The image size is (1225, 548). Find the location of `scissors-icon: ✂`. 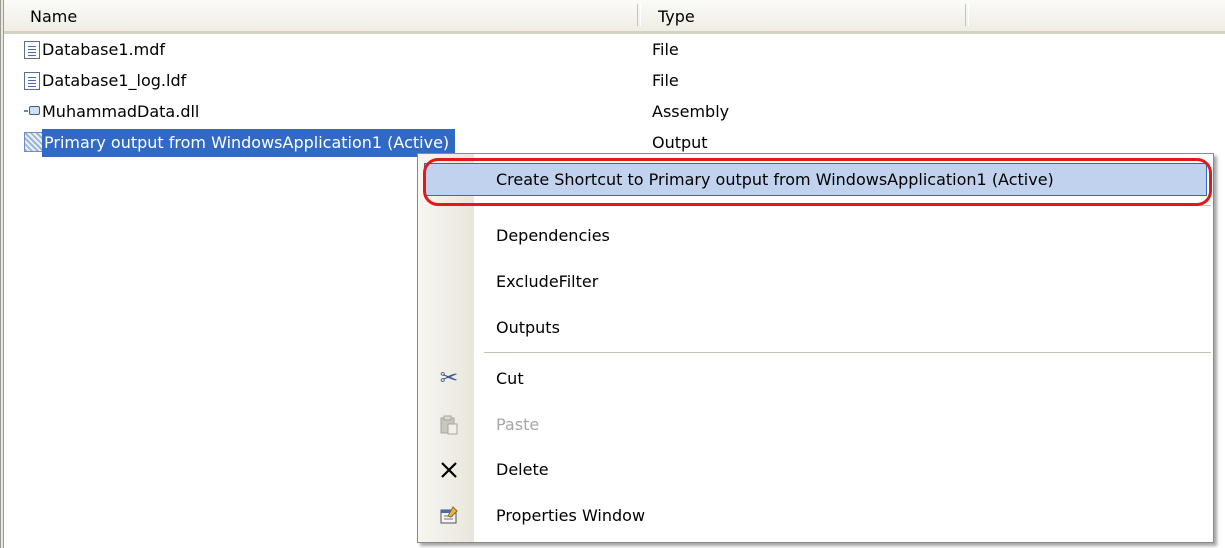

scissors-icon: ✂ is located at coordinates (449, 378).